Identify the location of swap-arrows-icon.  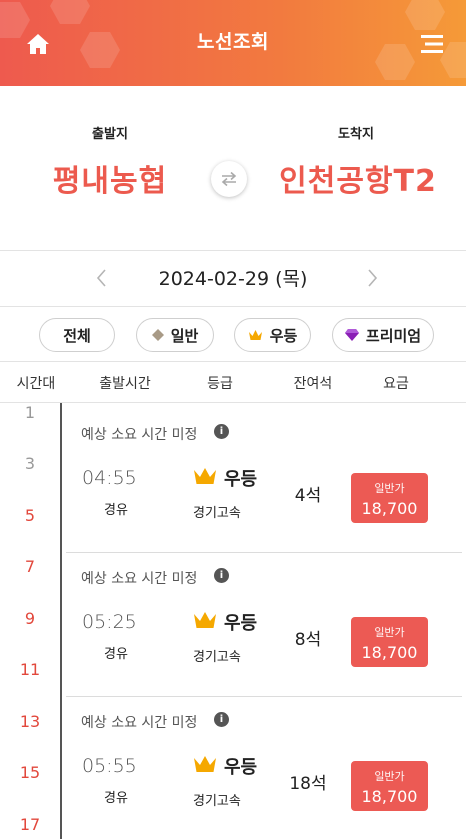
(229, 179).